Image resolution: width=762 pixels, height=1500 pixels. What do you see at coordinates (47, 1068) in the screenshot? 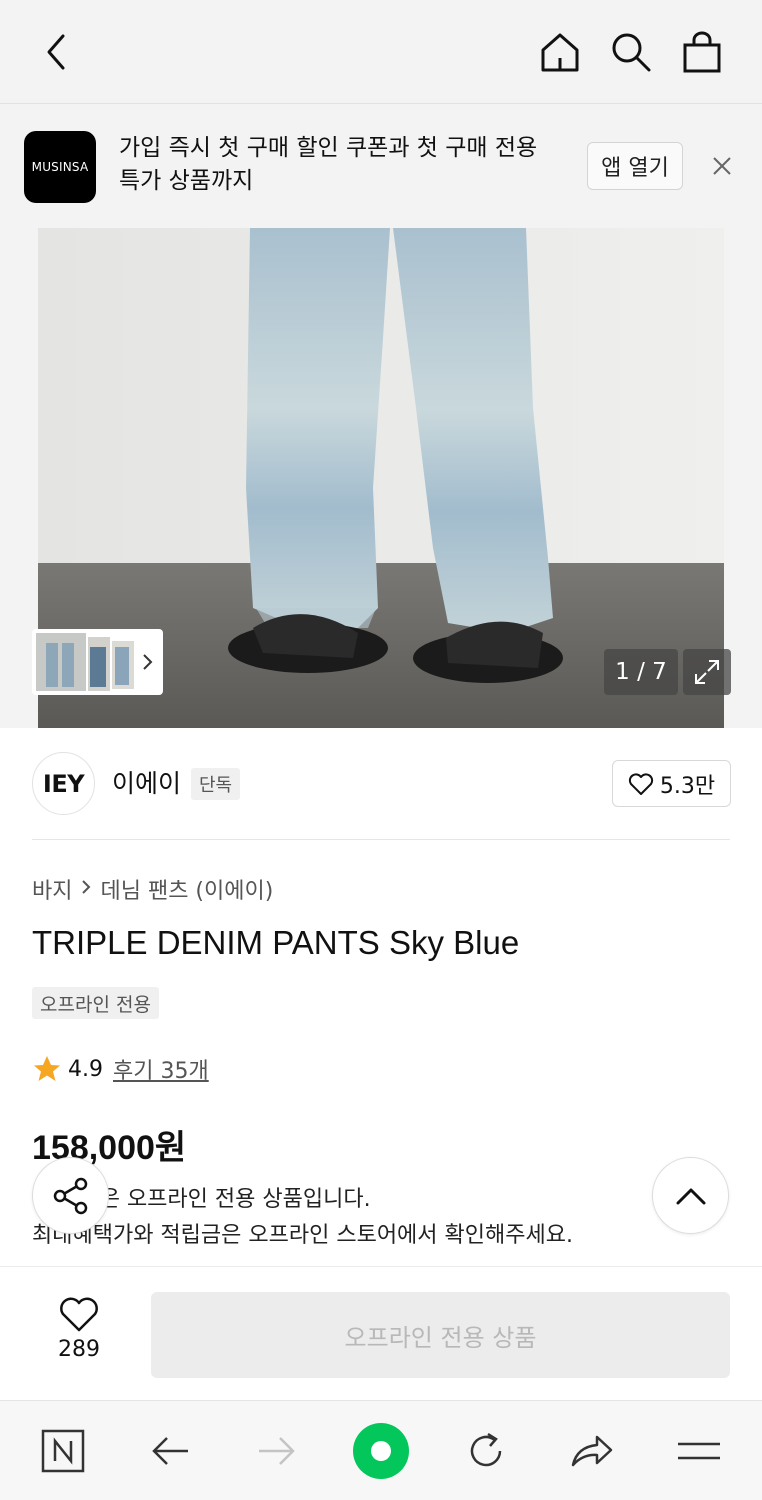
I see `star-icon` at bounding box center [47, 1068].